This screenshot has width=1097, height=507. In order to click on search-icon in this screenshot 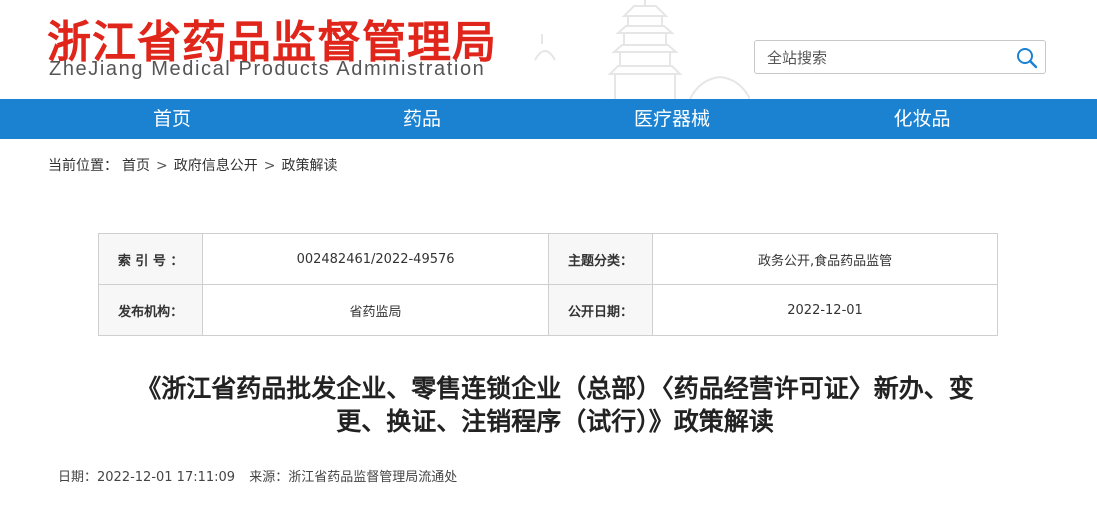, I will do `click(1027, 58)`.